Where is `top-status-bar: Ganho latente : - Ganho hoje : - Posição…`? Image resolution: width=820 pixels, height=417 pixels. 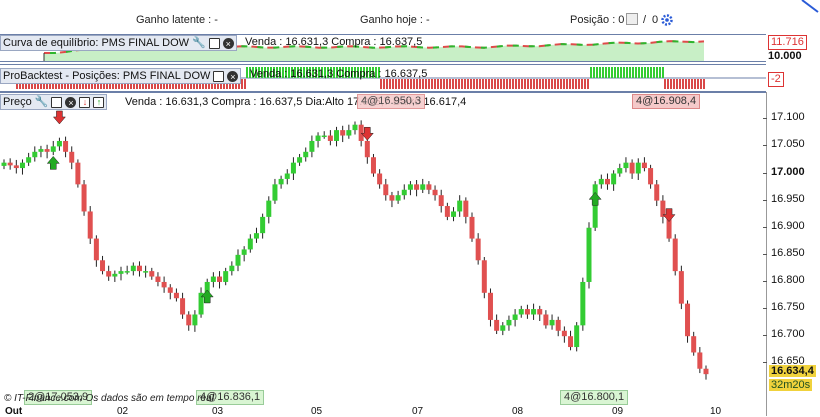
top-status-bar: Ganho latente : - Ganho hoje : - Posição… is located at coordinates (410, 17).